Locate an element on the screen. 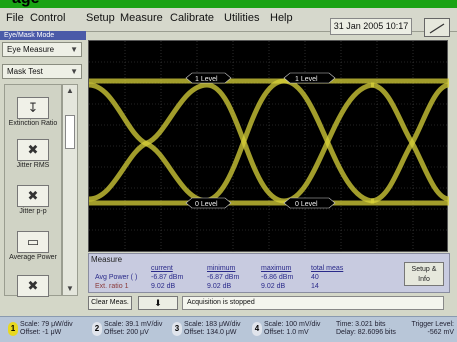  time-delay: Delay: 82.6096 bits is located at coordinates (366, 332).